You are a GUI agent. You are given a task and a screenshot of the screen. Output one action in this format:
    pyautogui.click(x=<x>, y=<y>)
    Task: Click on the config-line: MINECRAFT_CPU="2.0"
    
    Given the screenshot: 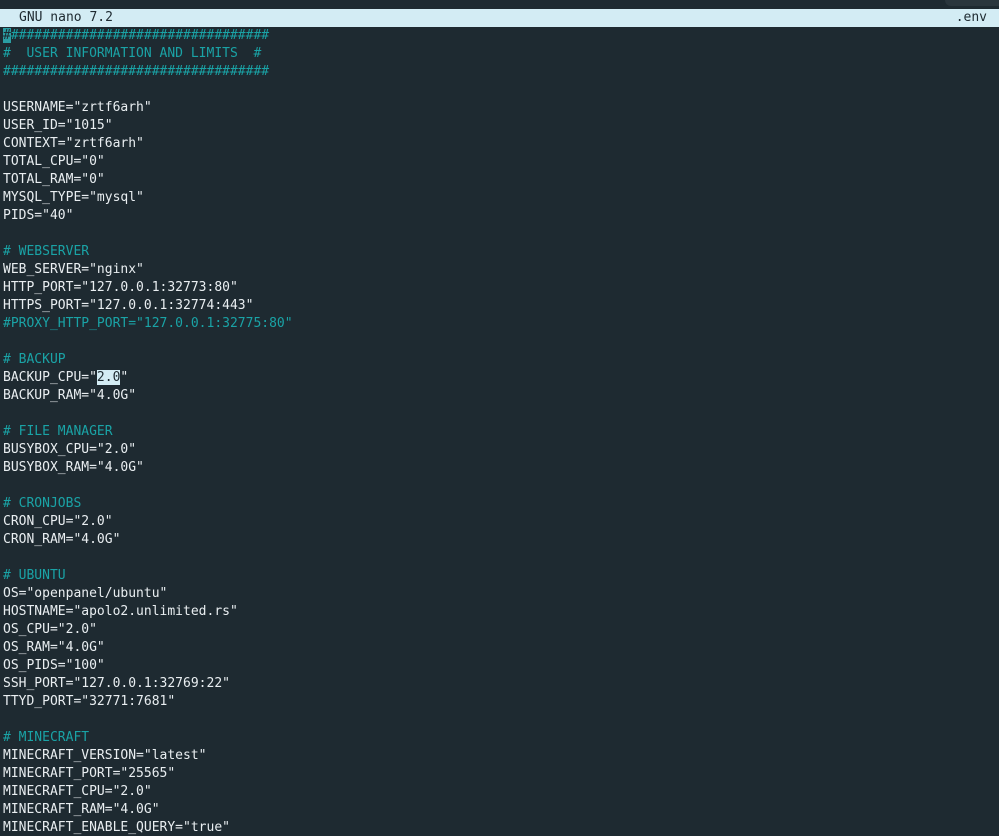 What is the action you would take?
    pyautogui.click(x=501, y=792)
    